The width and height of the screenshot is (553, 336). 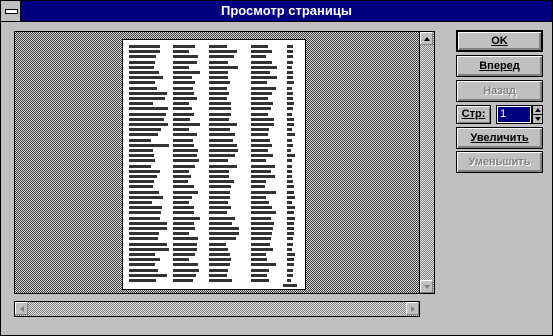 I want to click on scroll-down-button, so click(x=426, y=286).